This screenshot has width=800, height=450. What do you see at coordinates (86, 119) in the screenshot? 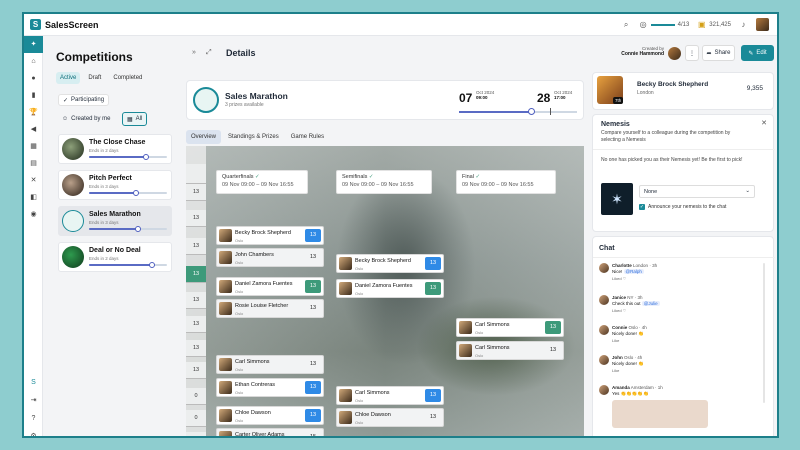
I see `filter-created-by-me: ☺ Created by me` at bounding box center [86, 119].